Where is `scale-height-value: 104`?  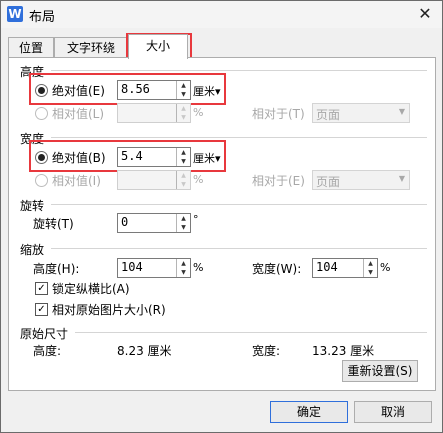 scale-height-value: 104 is located at coordinates (132, 267).